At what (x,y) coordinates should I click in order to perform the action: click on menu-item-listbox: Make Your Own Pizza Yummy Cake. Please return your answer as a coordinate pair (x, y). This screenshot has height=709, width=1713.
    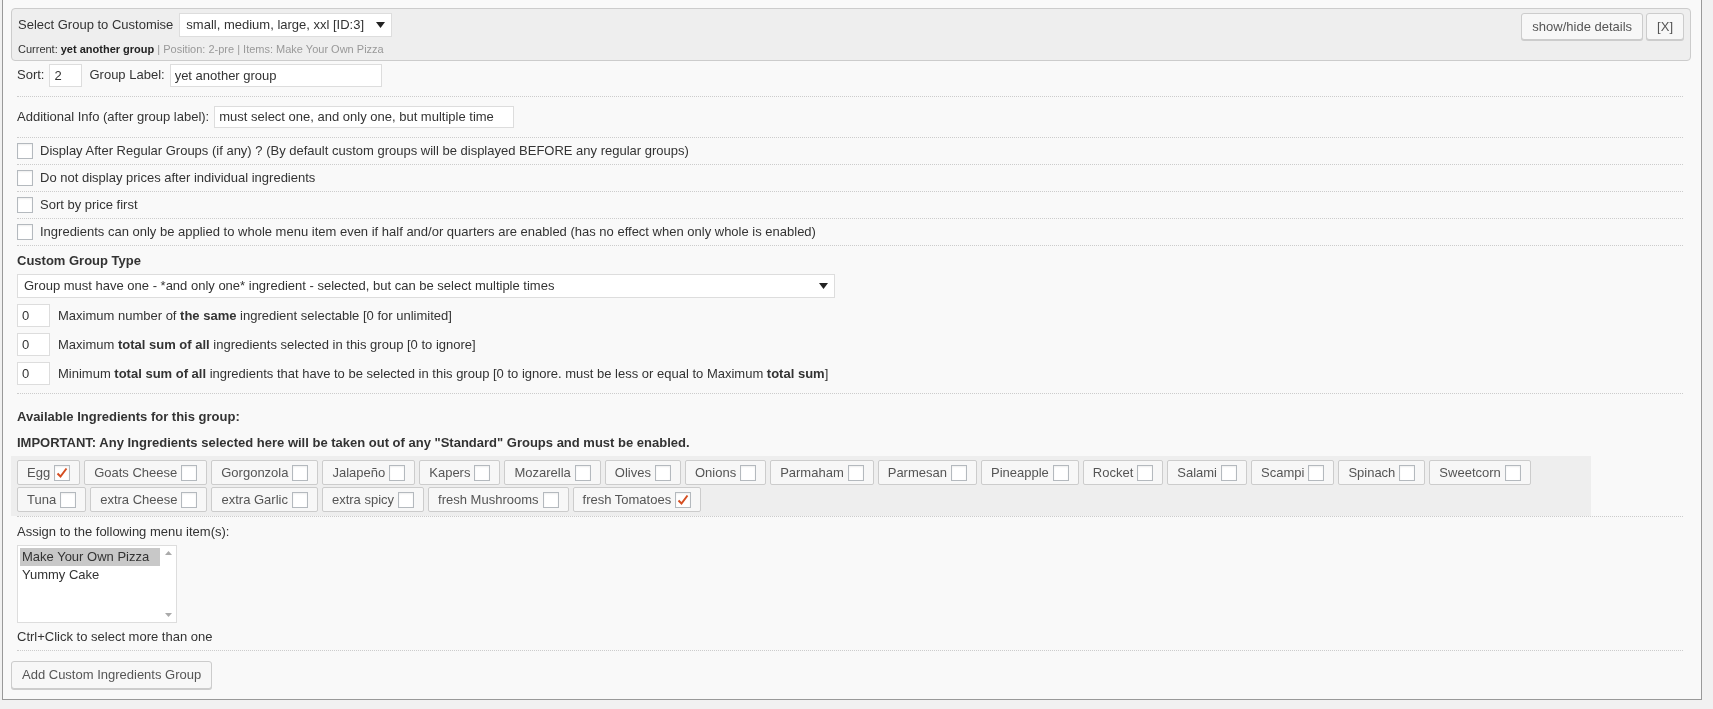
    Looking at the image, I should click on (97, 583).